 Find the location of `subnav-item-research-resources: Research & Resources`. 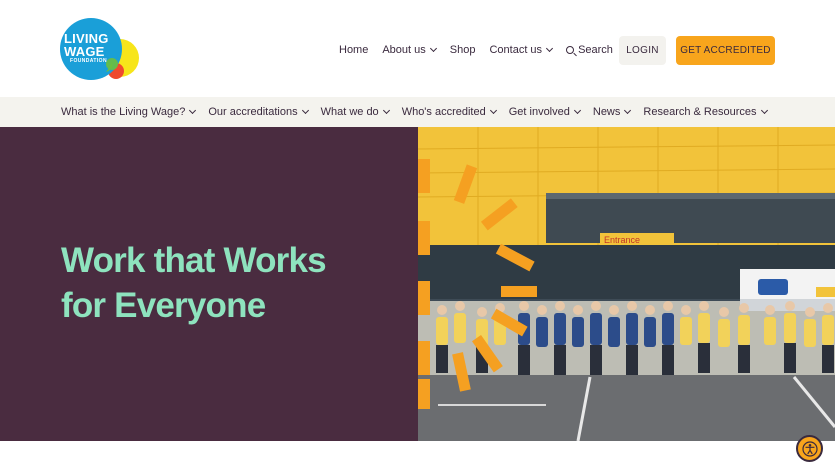

subnav-item-research-resources: Research & Resources is located at coordinates (705, 112).